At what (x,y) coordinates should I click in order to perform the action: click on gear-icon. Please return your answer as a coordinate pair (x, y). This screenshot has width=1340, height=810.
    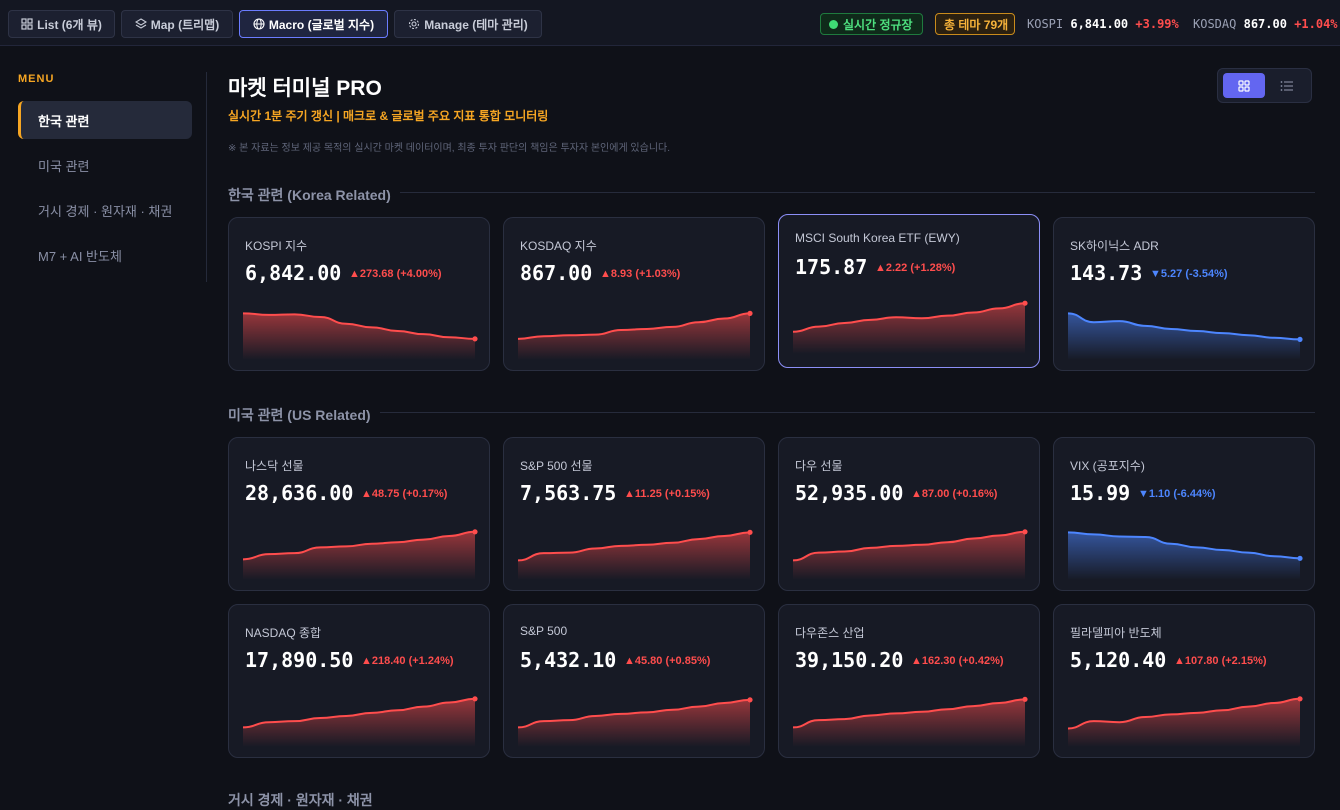
    Looking at the image, I should click on (414, 24).